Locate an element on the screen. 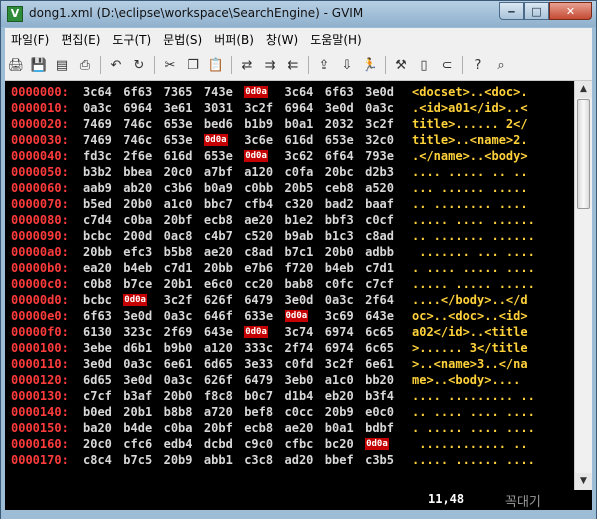 The image size is (597, 519). ascii-column: ............ .. is located at coordinates (470, 444).